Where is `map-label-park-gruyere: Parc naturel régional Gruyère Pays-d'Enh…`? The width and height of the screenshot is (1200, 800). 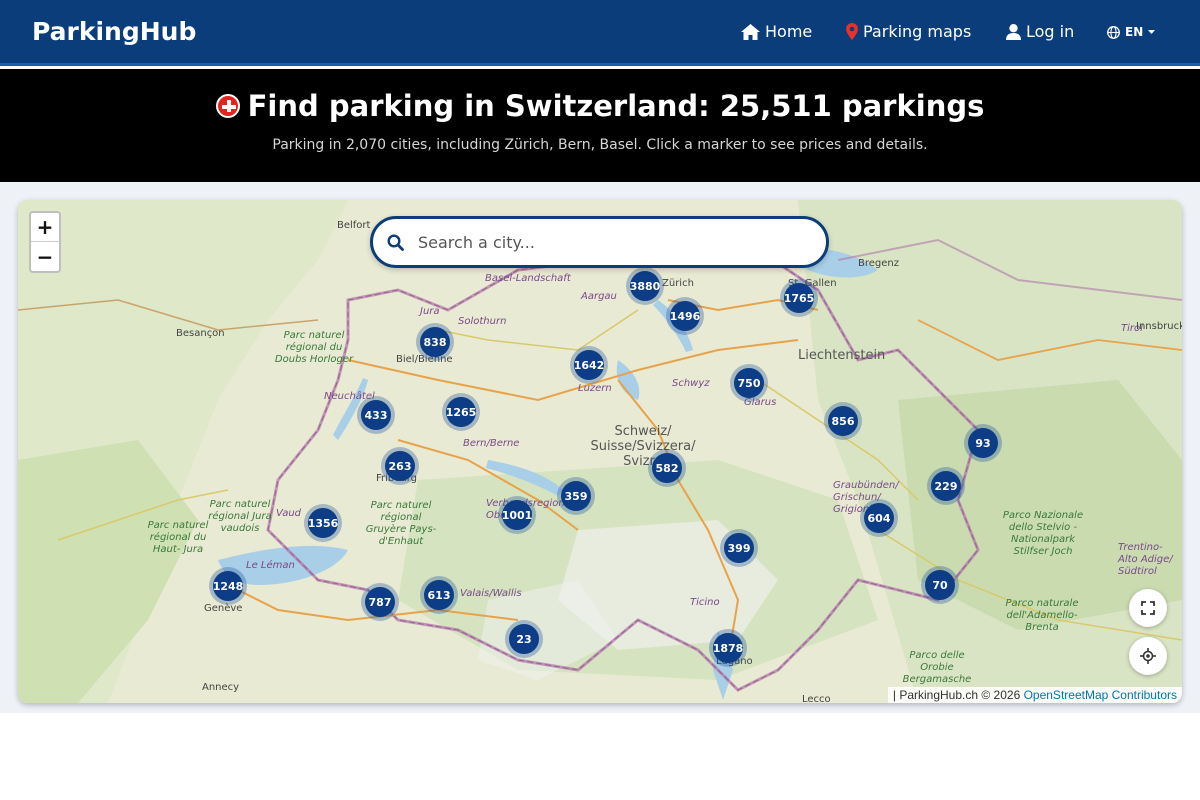
map-label-park-gruyere: Parc naturel régional Gruyère Pays-d'Enh… is located at coordinates (401, 523).